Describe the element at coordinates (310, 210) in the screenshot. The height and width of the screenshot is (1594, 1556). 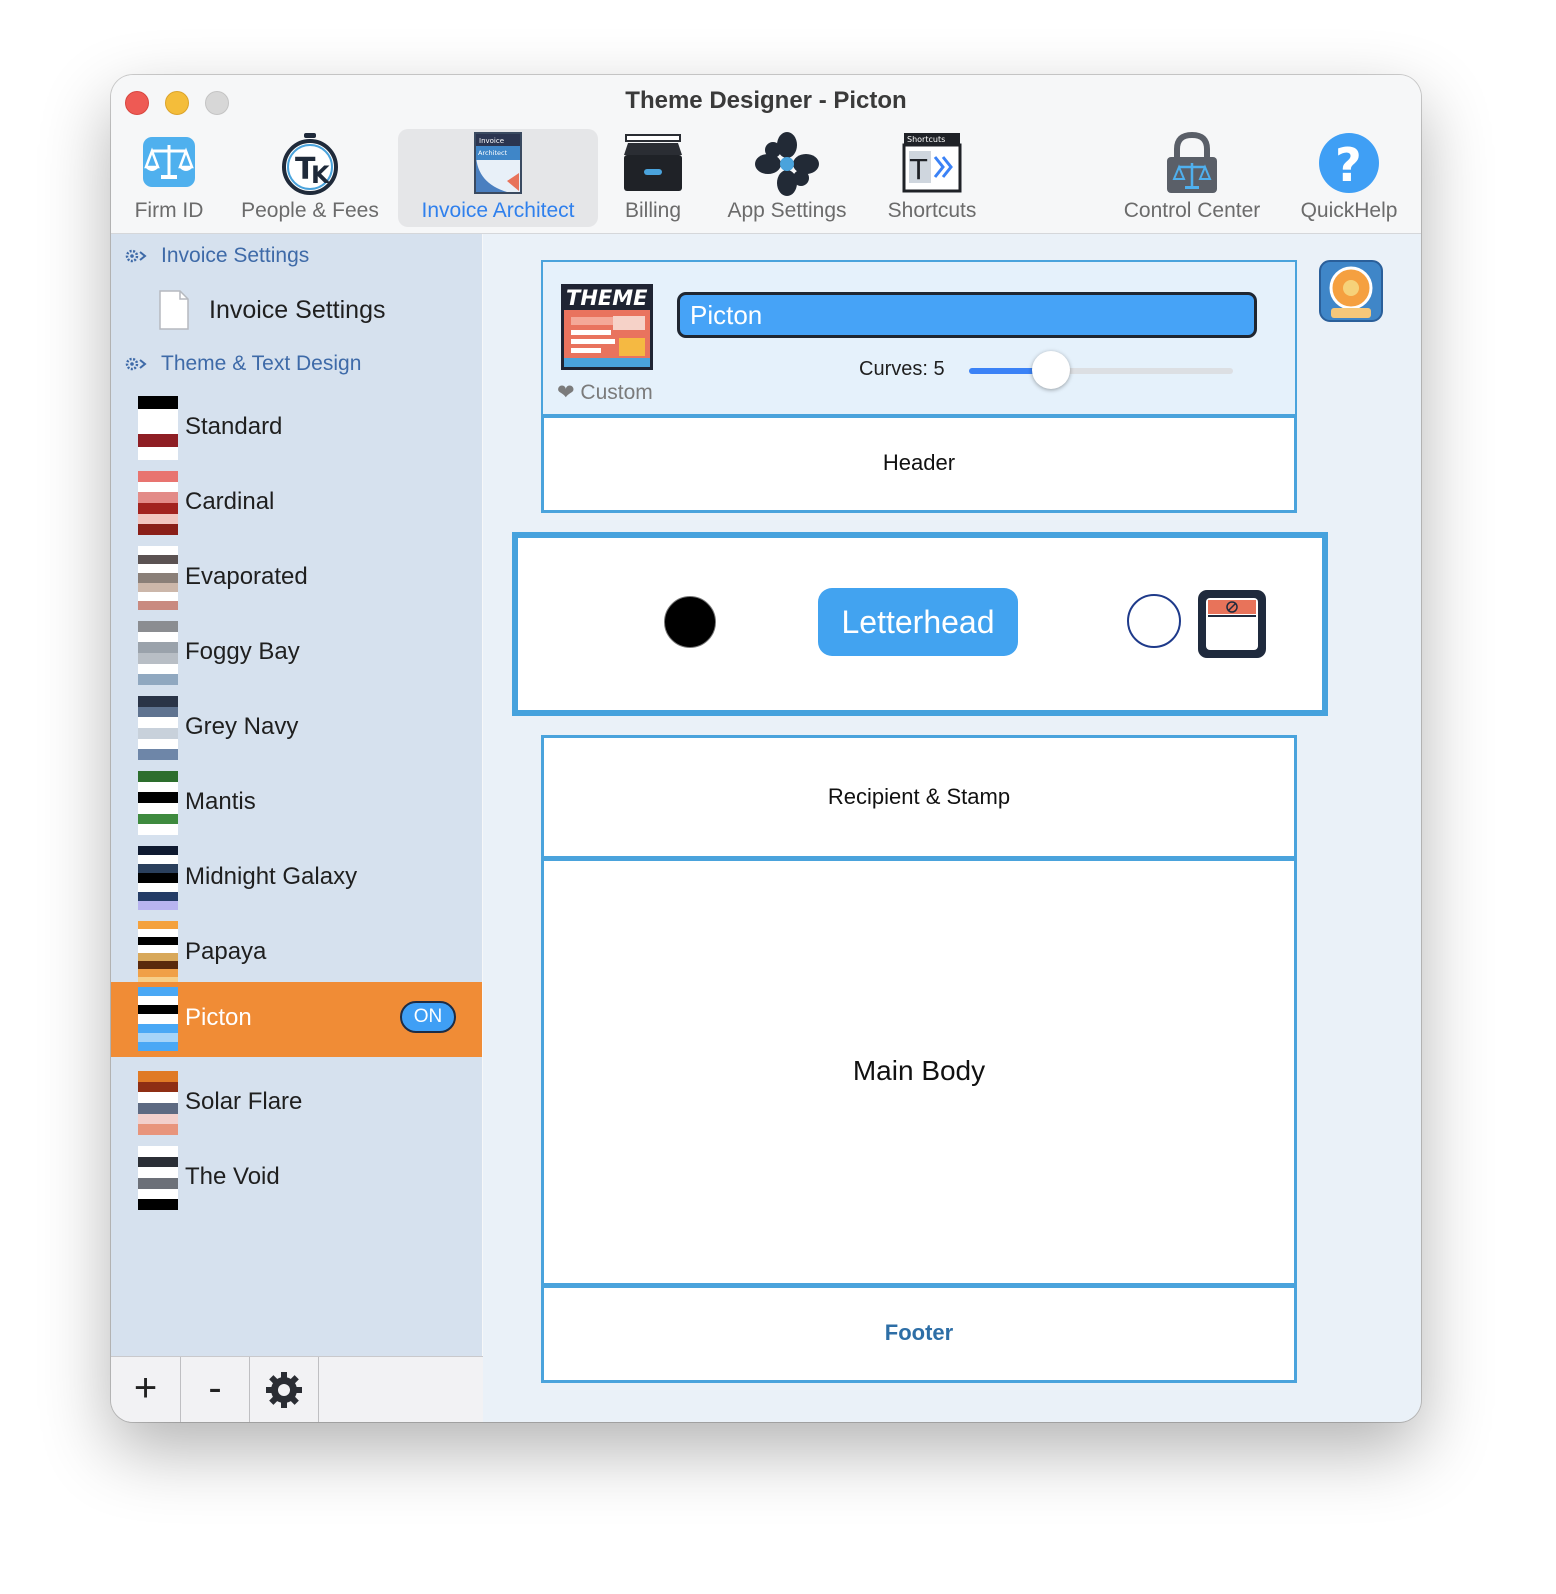
I see `toolbar-label: People & Fees` at that location.